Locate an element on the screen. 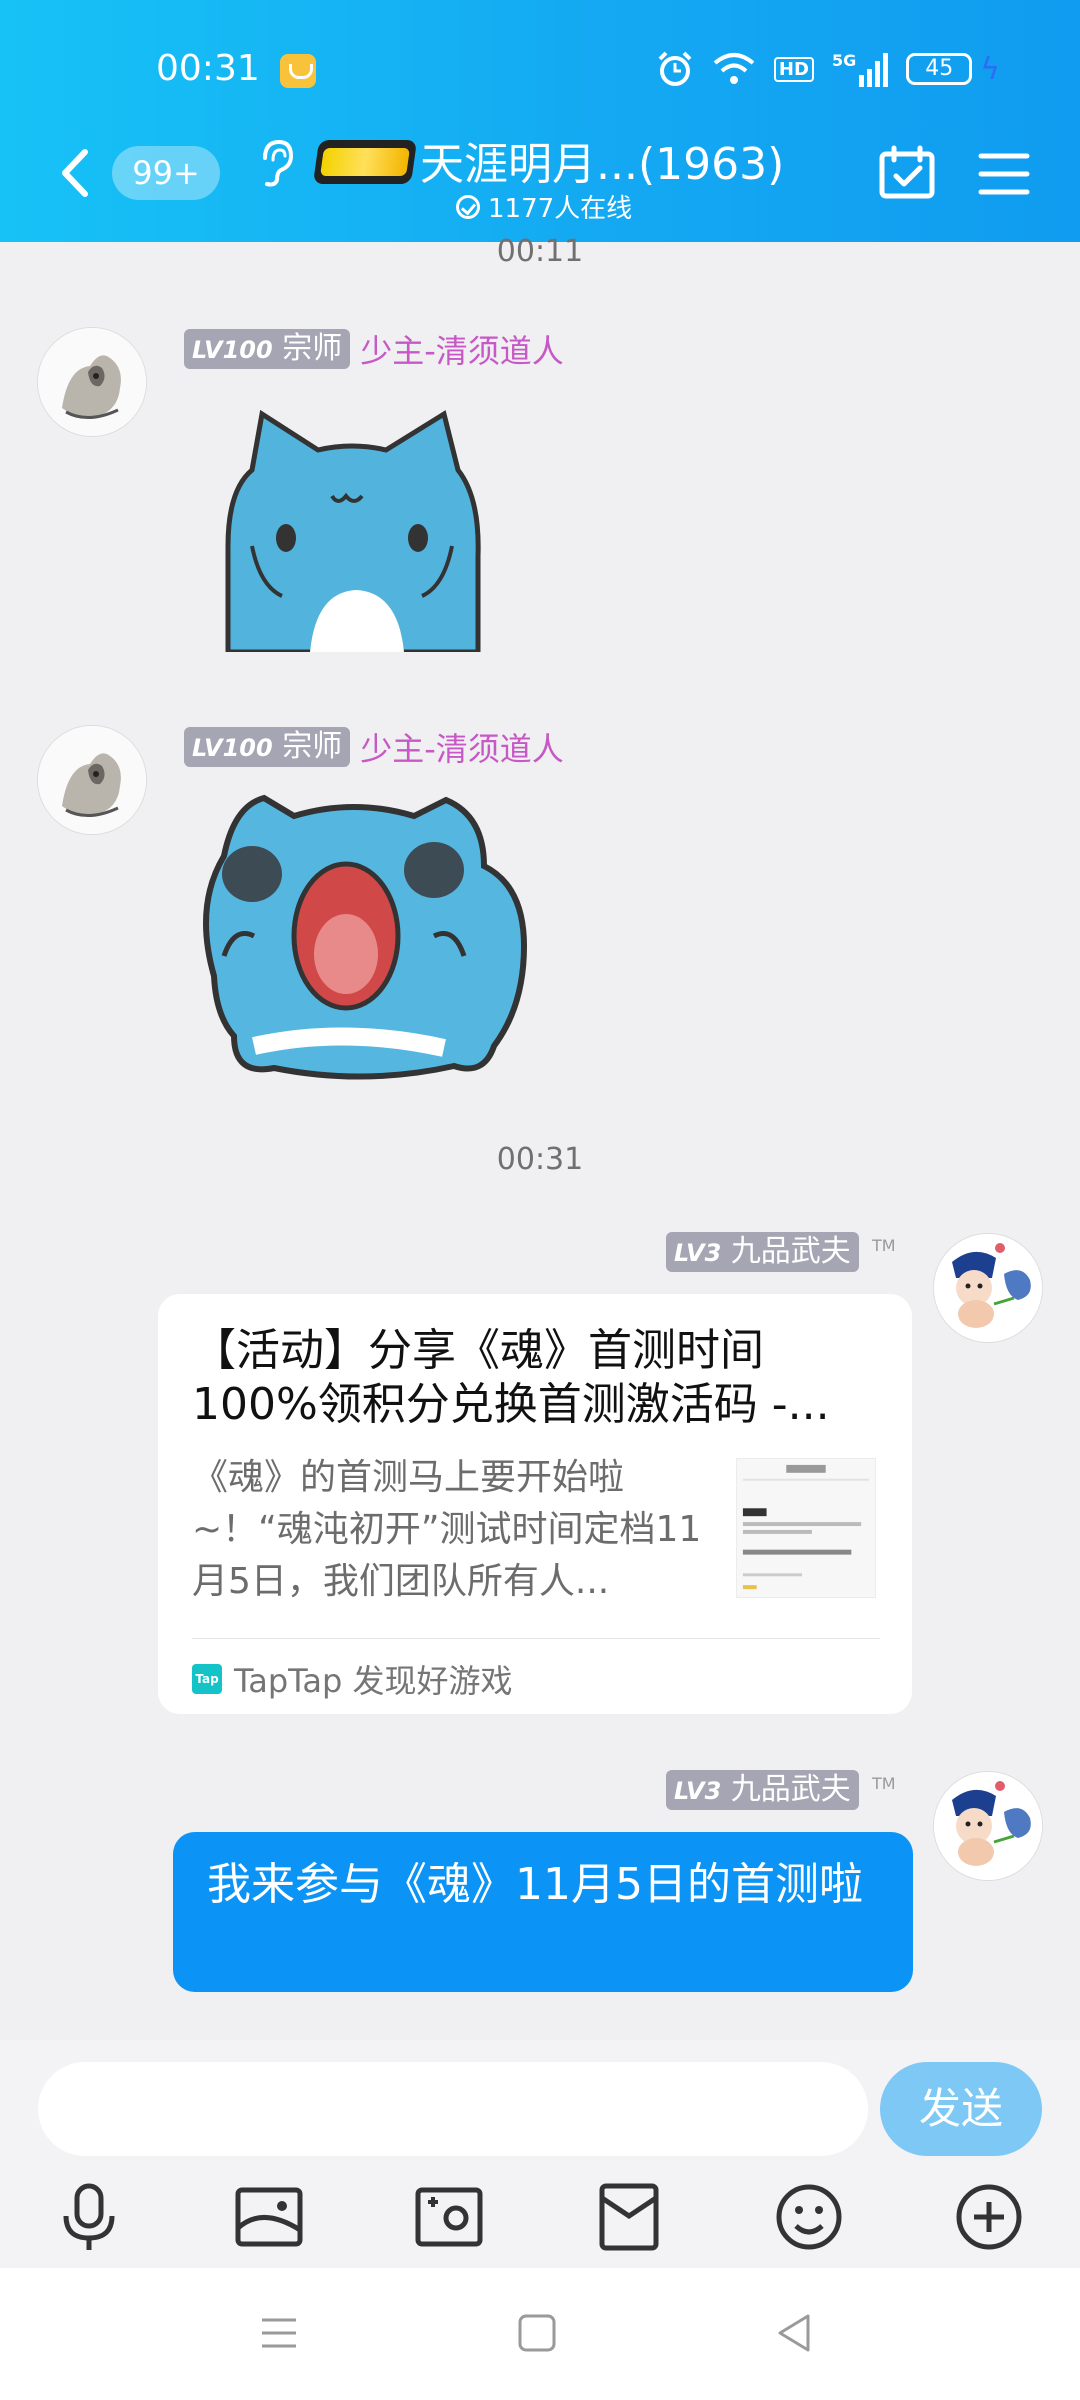  calendar-check-icon is located at coordinates (907, 172).